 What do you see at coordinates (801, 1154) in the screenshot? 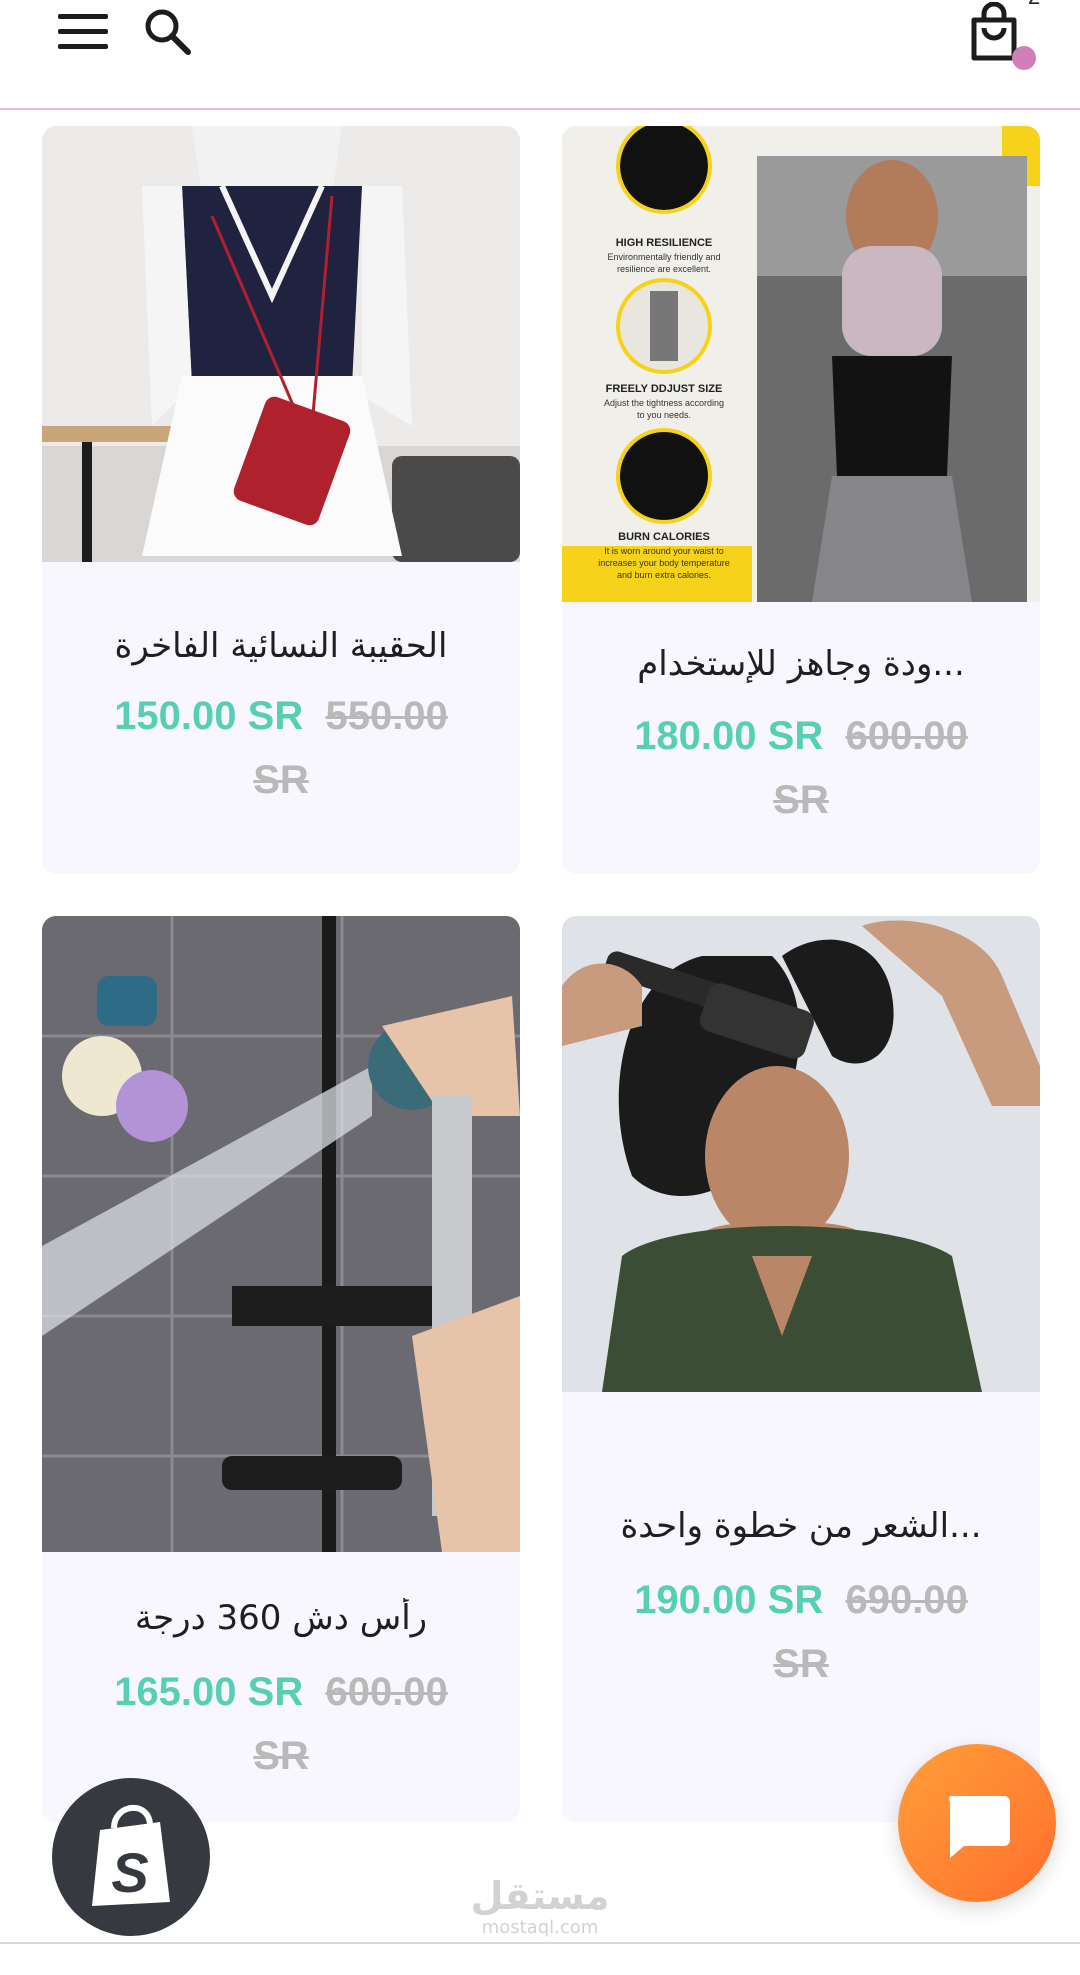
I see `product-image-hair-brush` at bounding box center [801, 1154].